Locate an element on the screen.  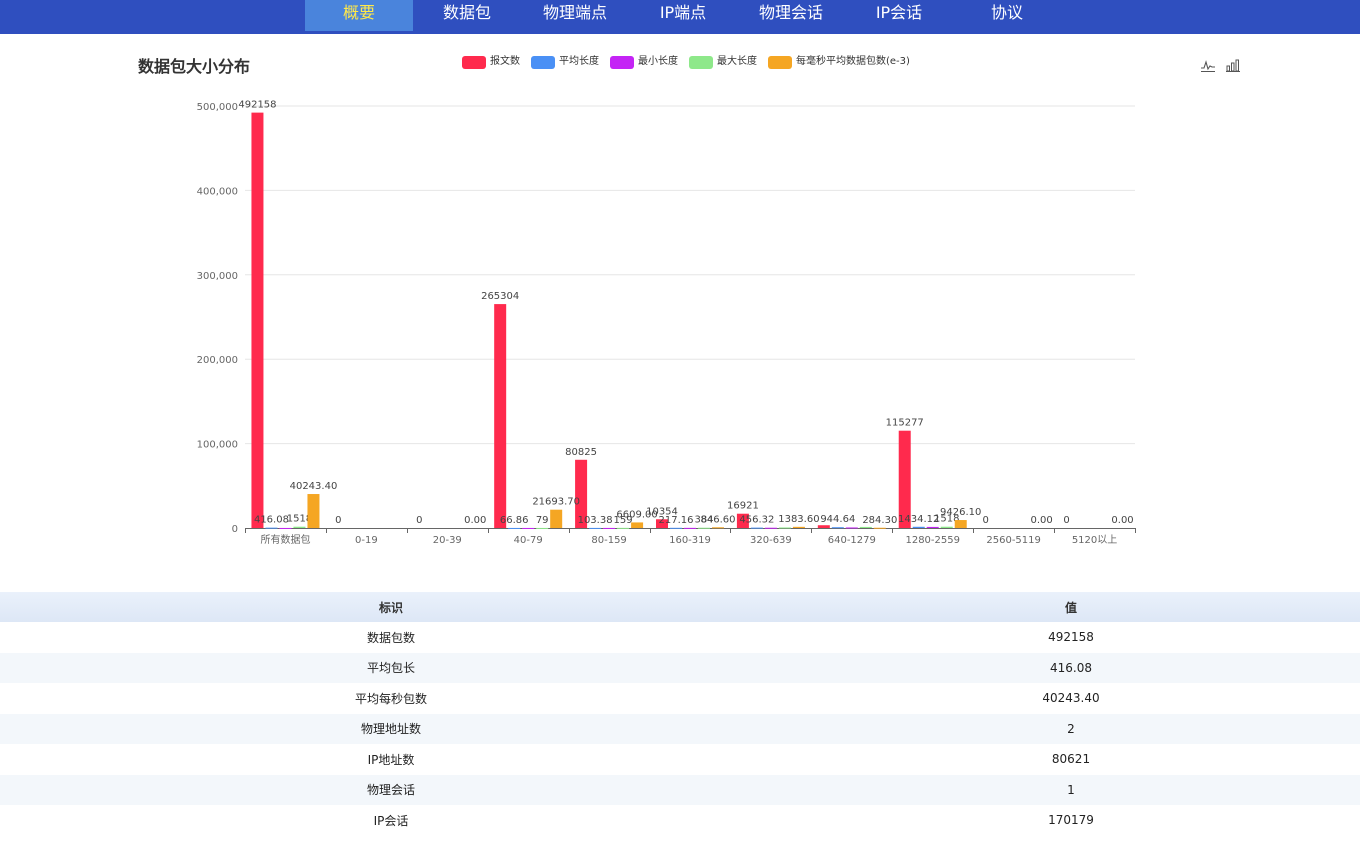
bar-data-label: 846.60 is located at coordinates (718, 519).